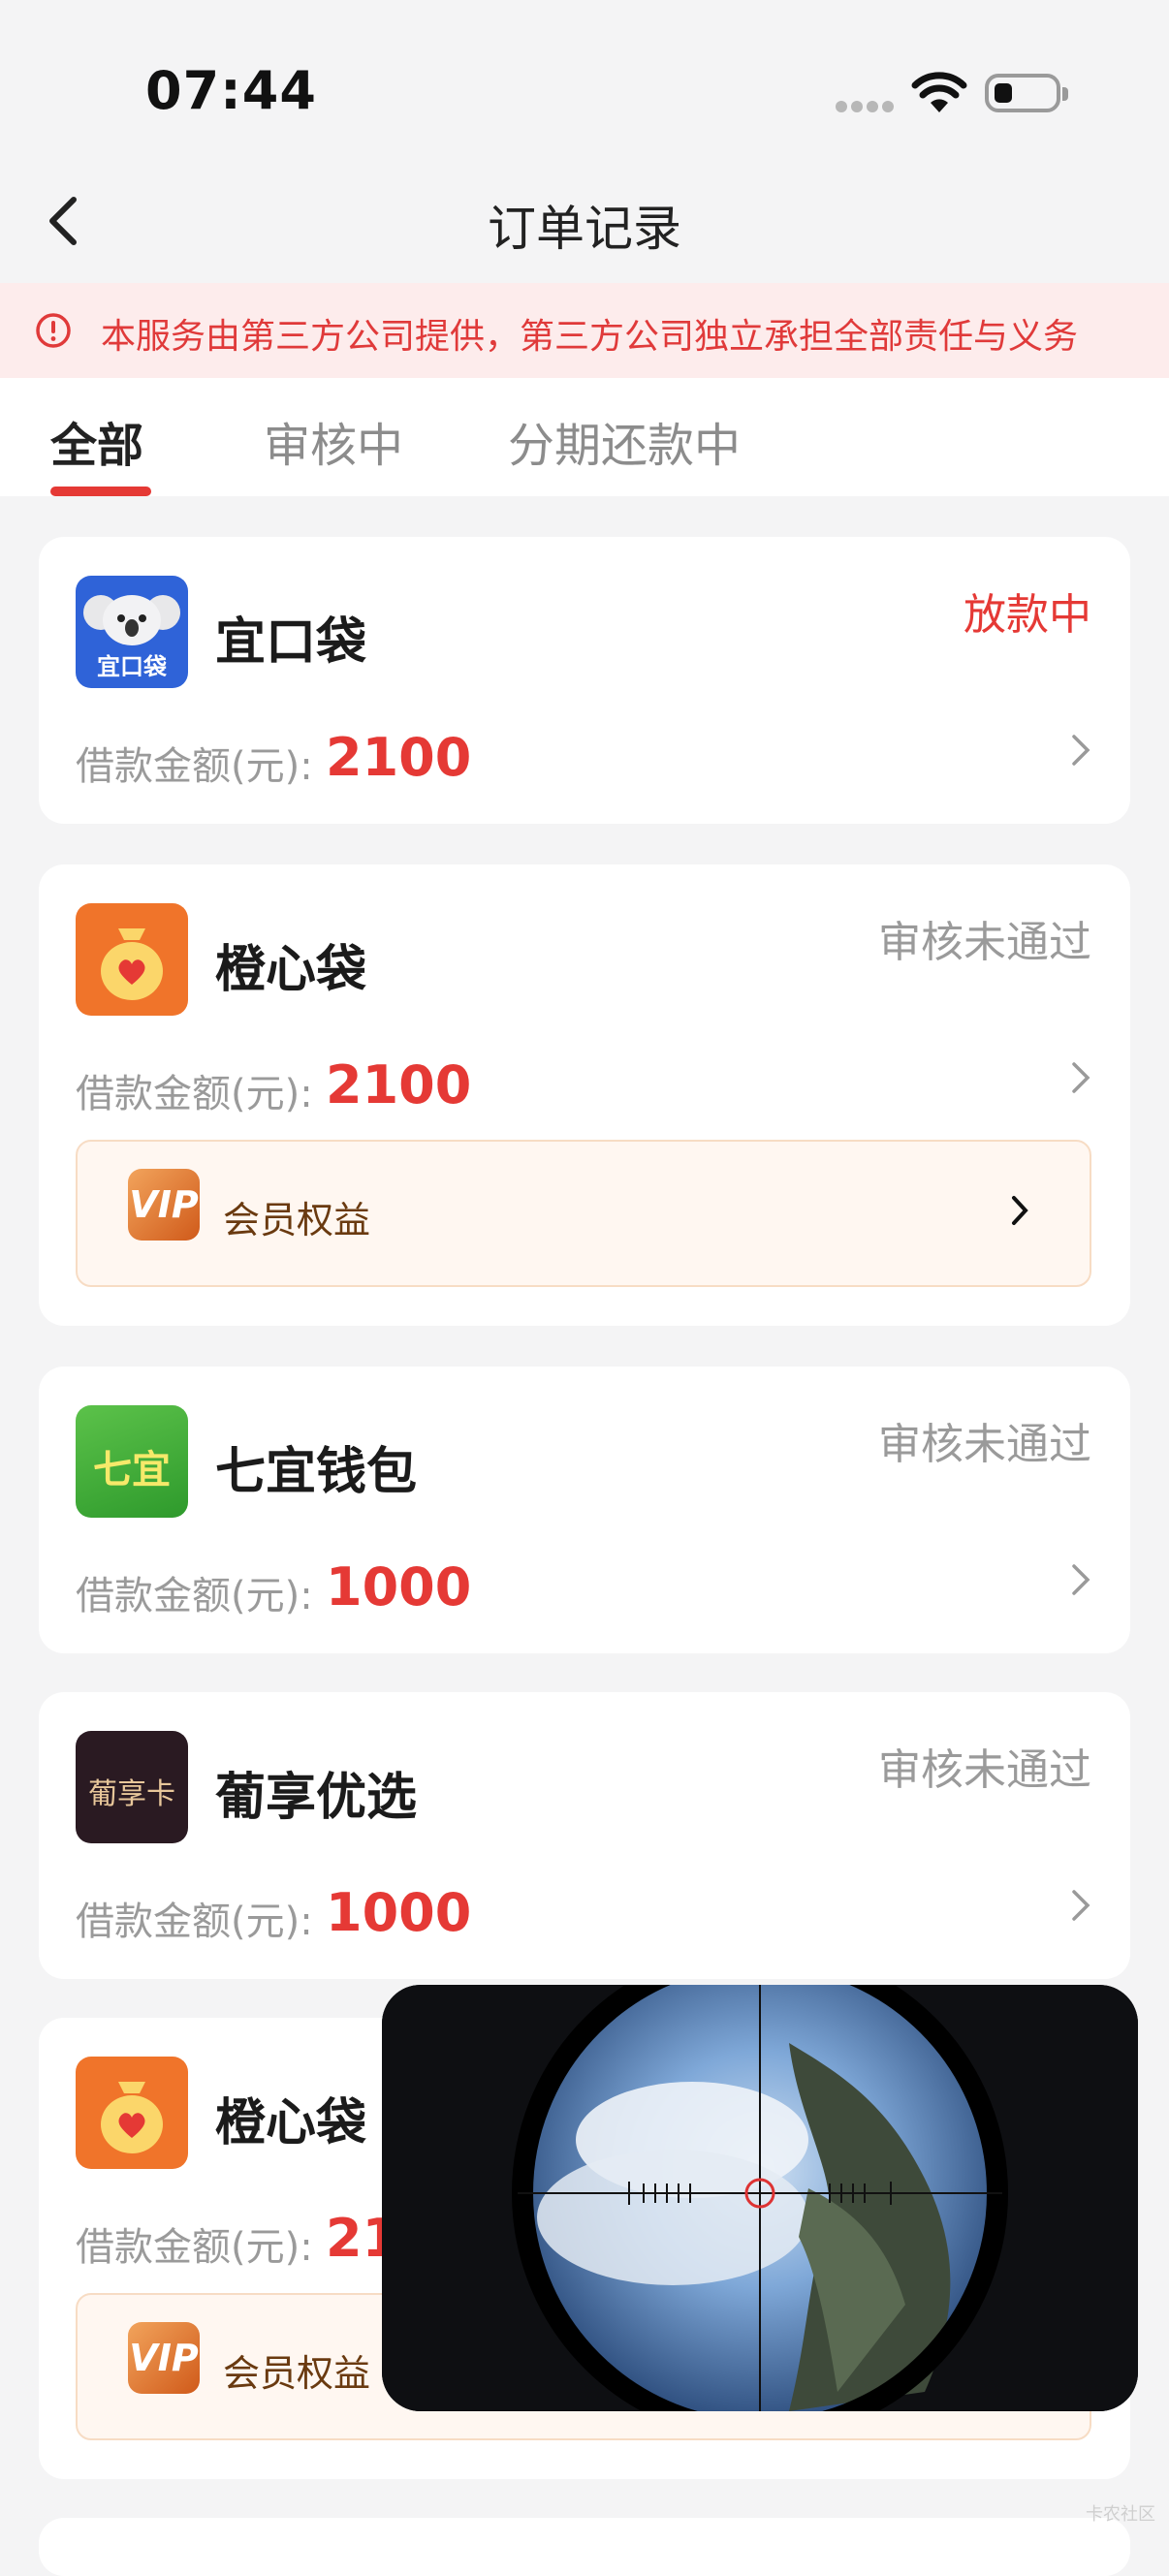  I want to click on status-bar: 07:44, so click(584, 82).